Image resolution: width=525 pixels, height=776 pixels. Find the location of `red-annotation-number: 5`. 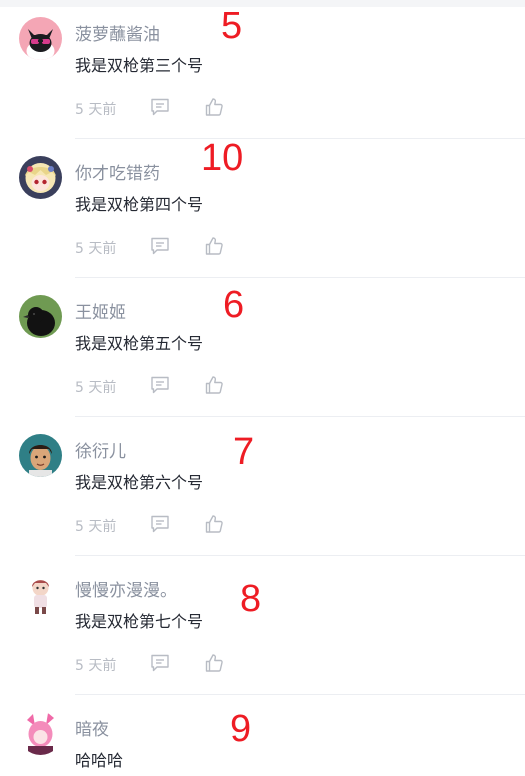

red-annotation-number: 5 is located at coordinates (232, 26).